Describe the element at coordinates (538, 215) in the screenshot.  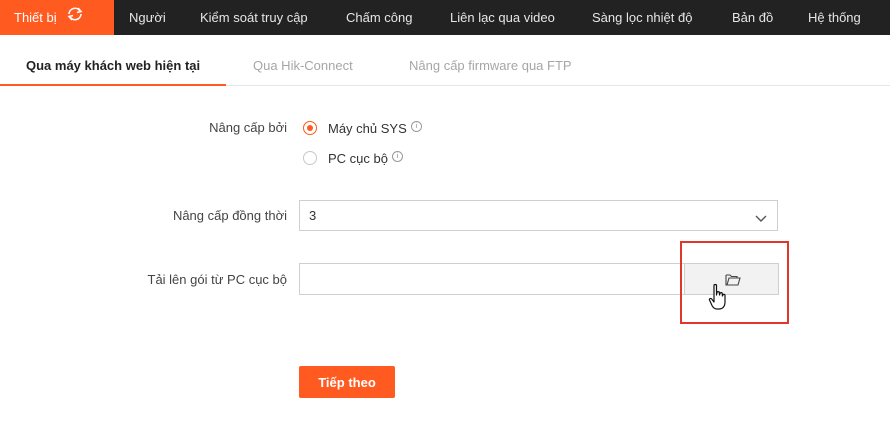
I see `concurrent-upgrade-select: 3` at that location.